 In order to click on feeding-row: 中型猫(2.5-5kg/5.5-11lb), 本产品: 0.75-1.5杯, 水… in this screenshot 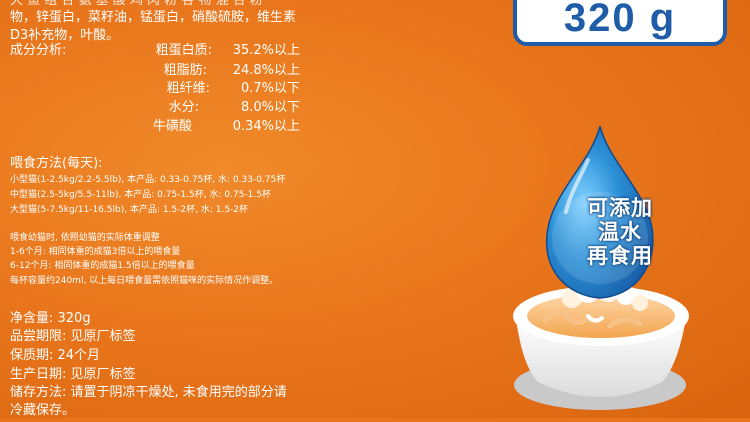, I will do `click(140, 195)`.